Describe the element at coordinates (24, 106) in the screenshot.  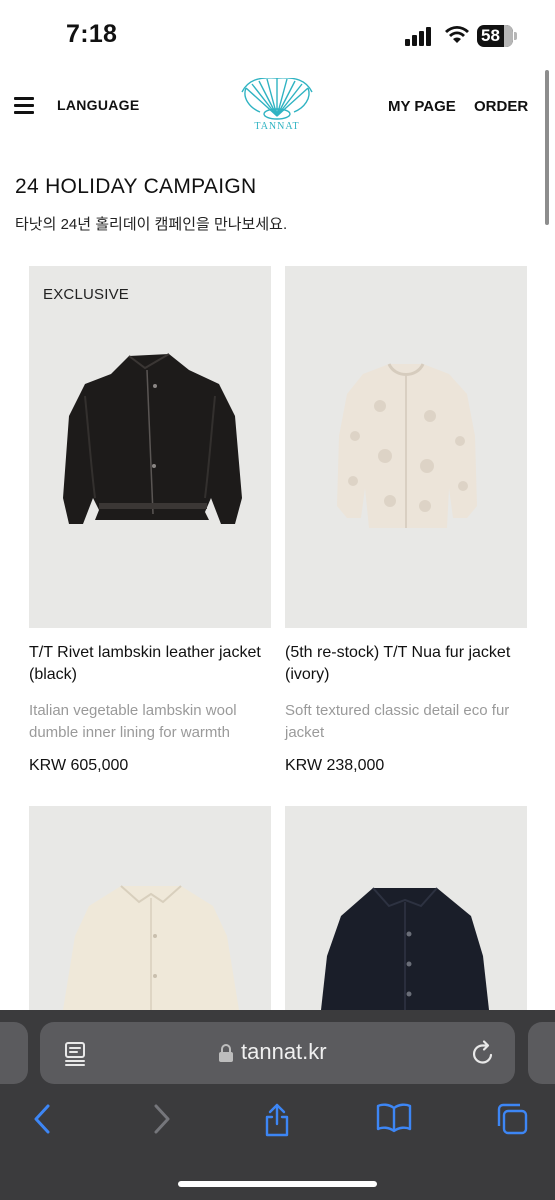
I see `hamburger-menu-icon` at that location.